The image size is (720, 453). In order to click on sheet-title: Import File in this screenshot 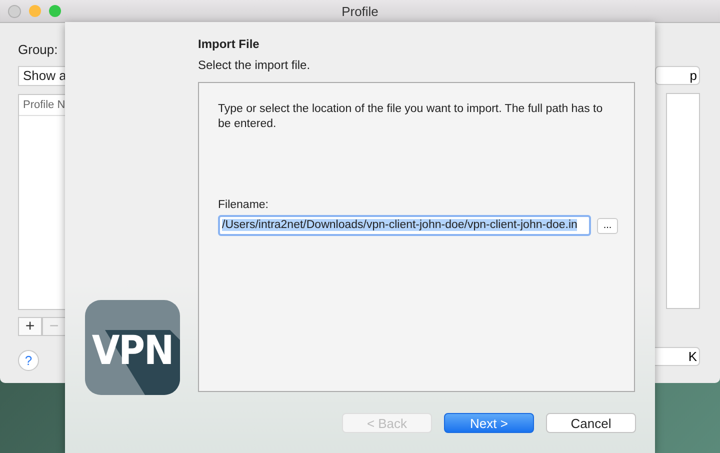, I will do `click(229, 44)`.